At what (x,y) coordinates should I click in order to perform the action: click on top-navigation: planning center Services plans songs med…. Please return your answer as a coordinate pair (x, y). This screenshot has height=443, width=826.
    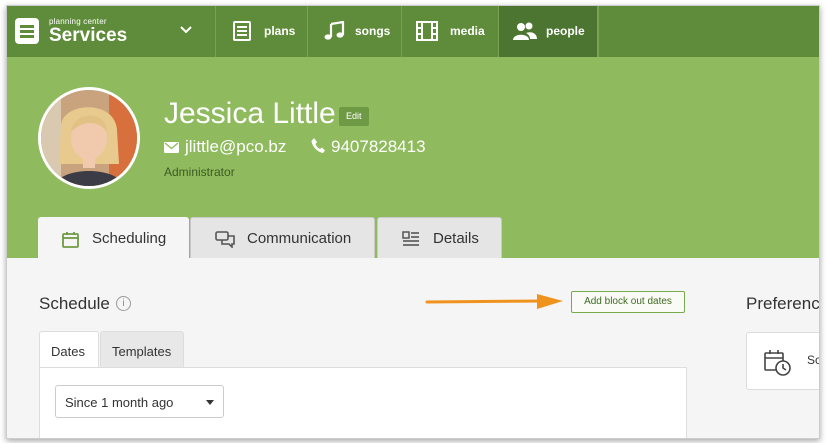
    Looking at the image, I should click on (413, 31).